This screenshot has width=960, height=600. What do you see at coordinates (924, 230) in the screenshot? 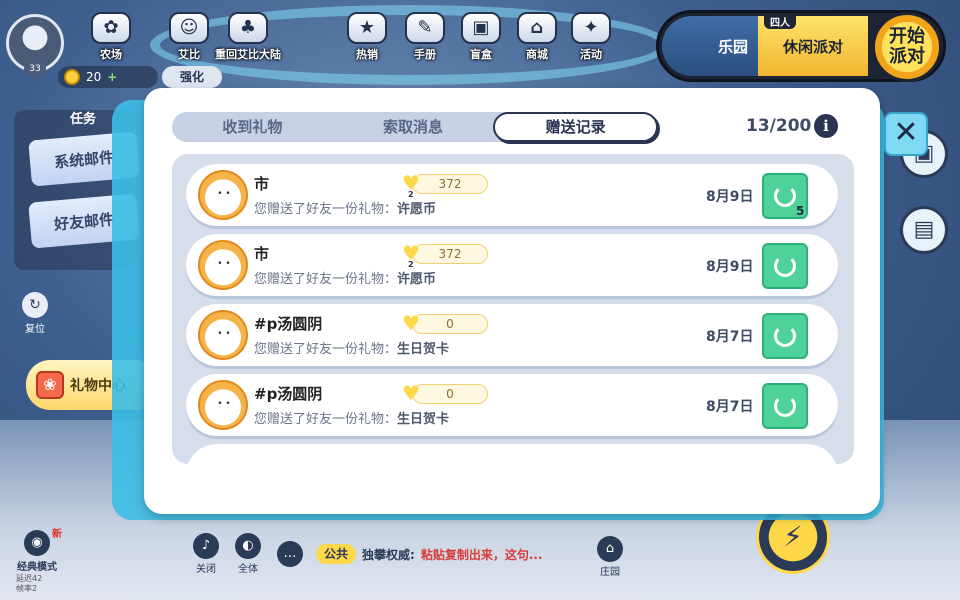
I see `ticket-icon: ▤` at bounding box center [924, 230].